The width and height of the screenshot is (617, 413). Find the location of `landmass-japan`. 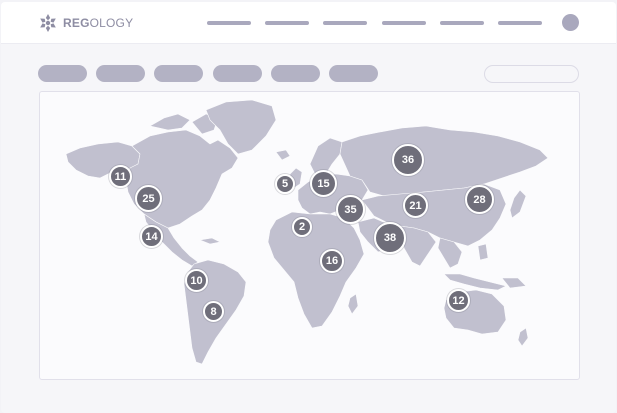

landmass-japan is located at coordinates (518, 204).